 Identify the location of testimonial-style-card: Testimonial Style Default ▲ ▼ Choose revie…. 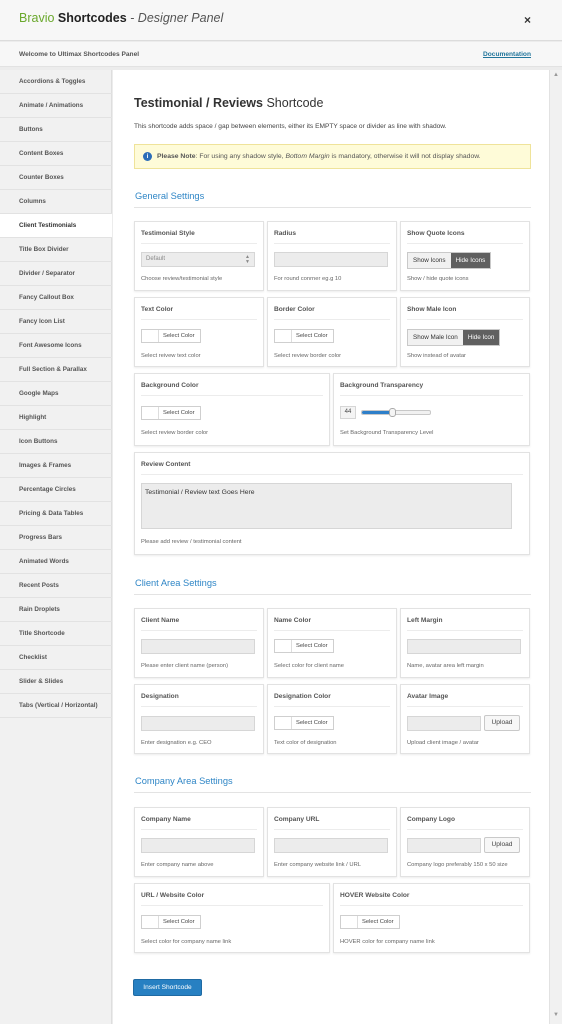
(199, 256).